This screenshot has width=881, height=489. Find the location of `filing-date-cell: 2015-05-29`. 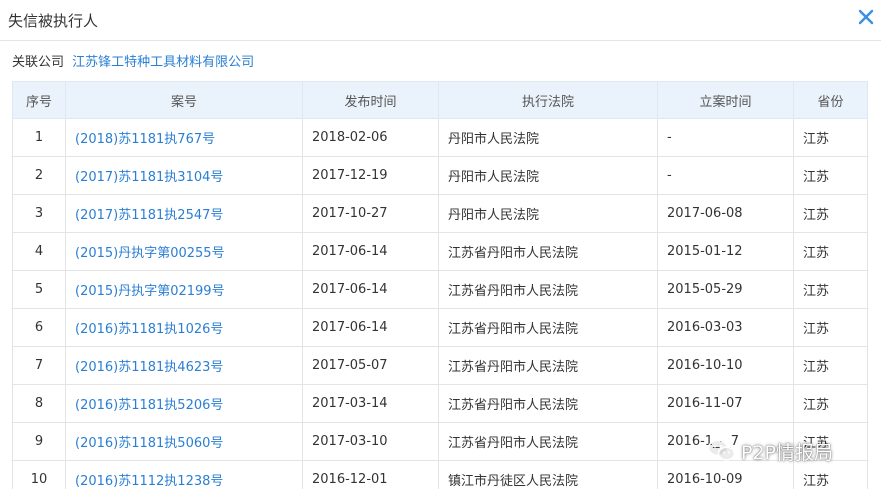

filing-date-cell: 2015-05-29 is located at coordinates (725, 289).